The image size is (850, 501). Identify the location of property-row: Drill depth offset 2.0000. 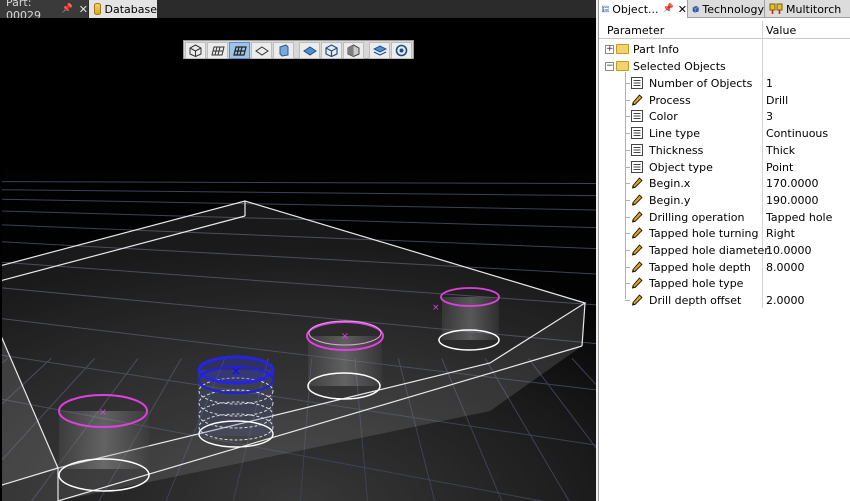
(724, 300).